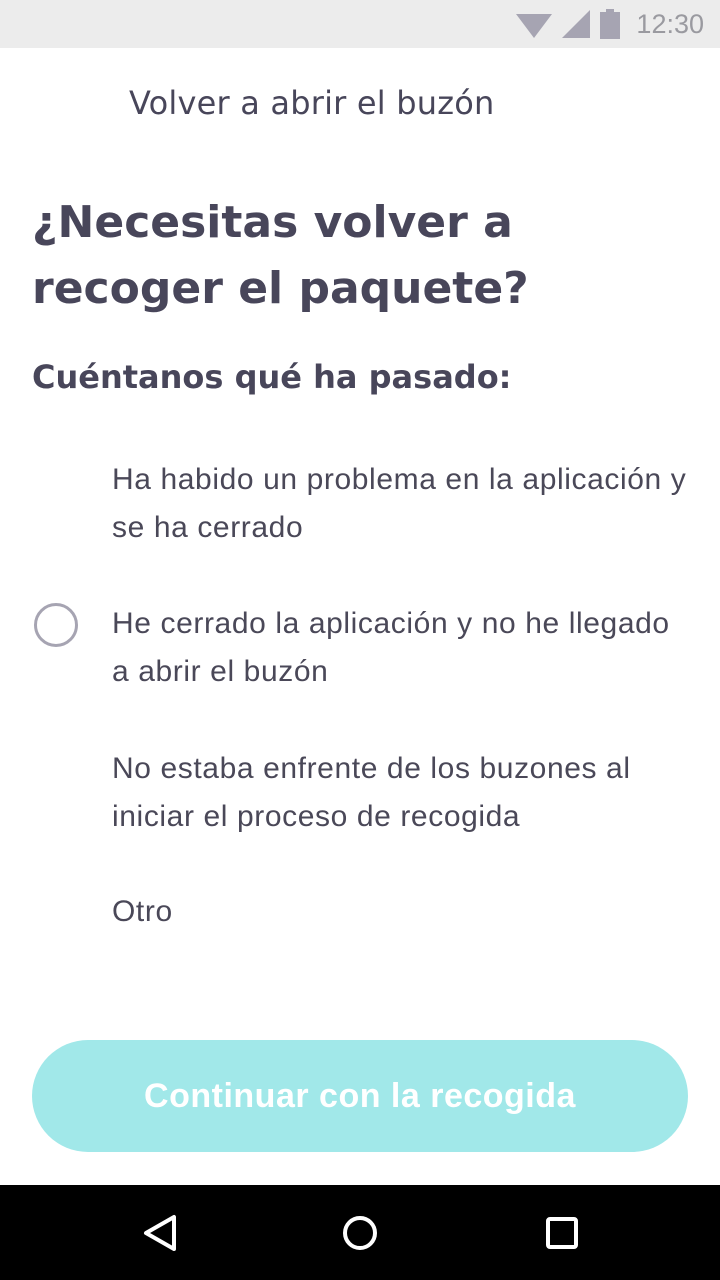  Describe the element at coordinates (670, 23) in the screenshot. I see `status-time: 12:30` at that location.